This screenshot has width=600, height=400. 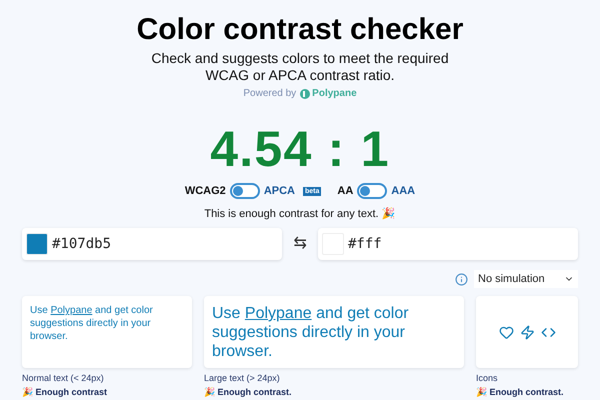 I want to click on color-field: #fff, so click(x=448, y=244).